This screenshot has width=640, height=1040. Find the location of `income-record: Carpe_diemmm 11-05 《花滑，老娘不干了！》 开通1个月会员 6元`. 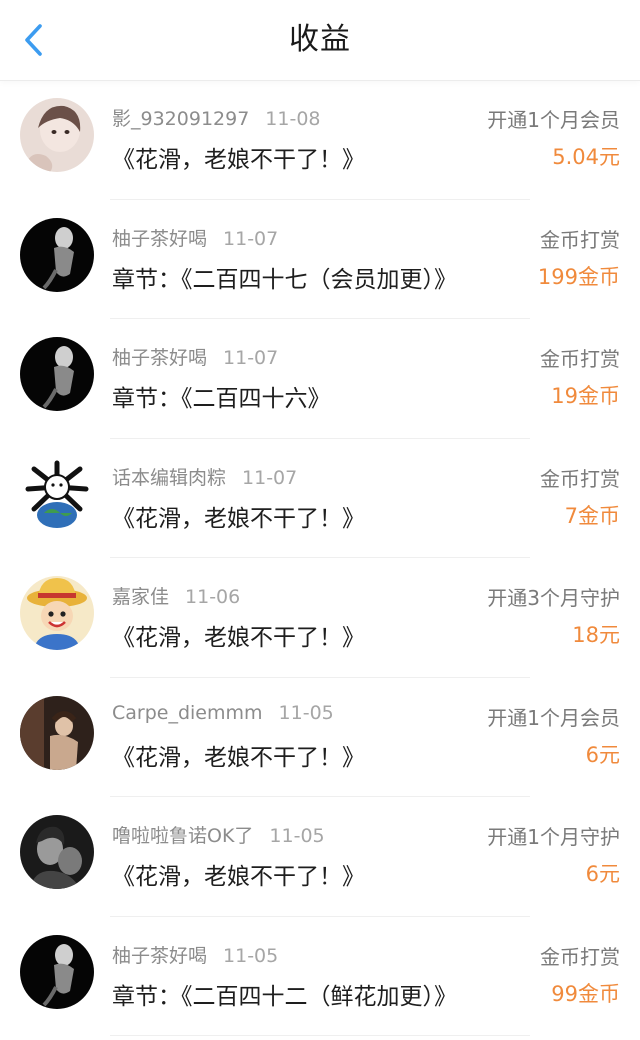

income-record: Carpe_diemmm 11-05 《花滑，老娘不干了！》 开通1个月会员 6元 is located at coordinates (320, 737).